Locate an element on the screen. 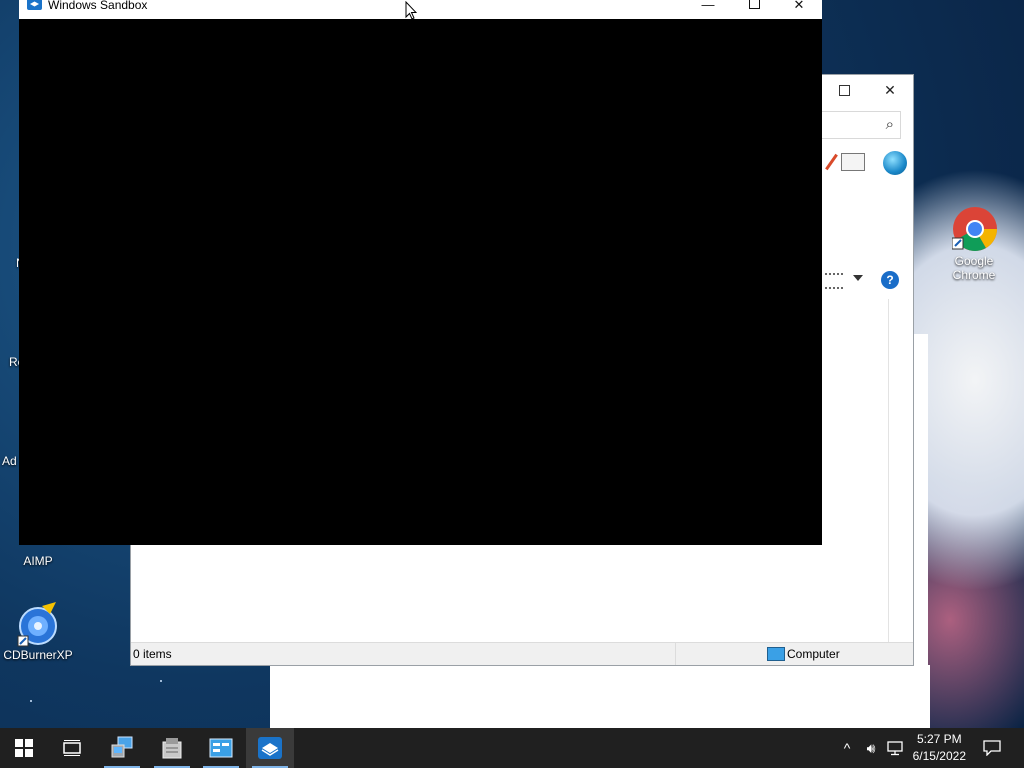  location-label: Computer is located at coordinates (813, 654).